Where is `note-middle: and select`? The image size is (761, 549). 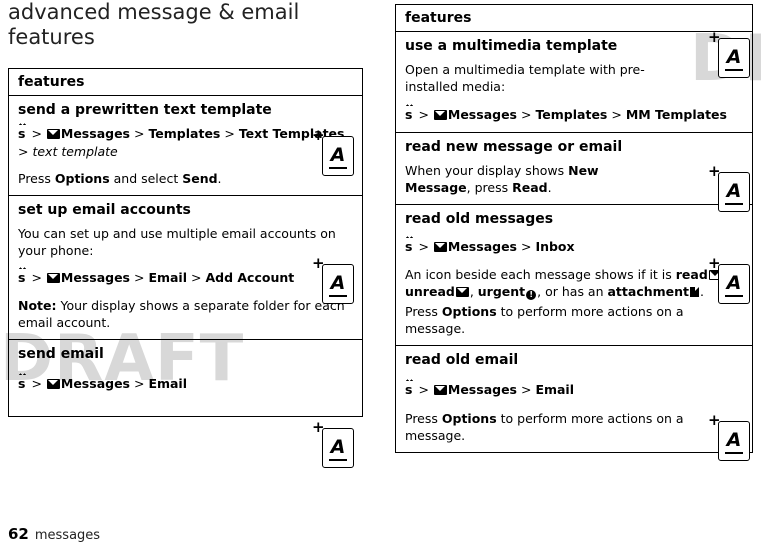 note-middle: and select is located at coordinates (146, 178).